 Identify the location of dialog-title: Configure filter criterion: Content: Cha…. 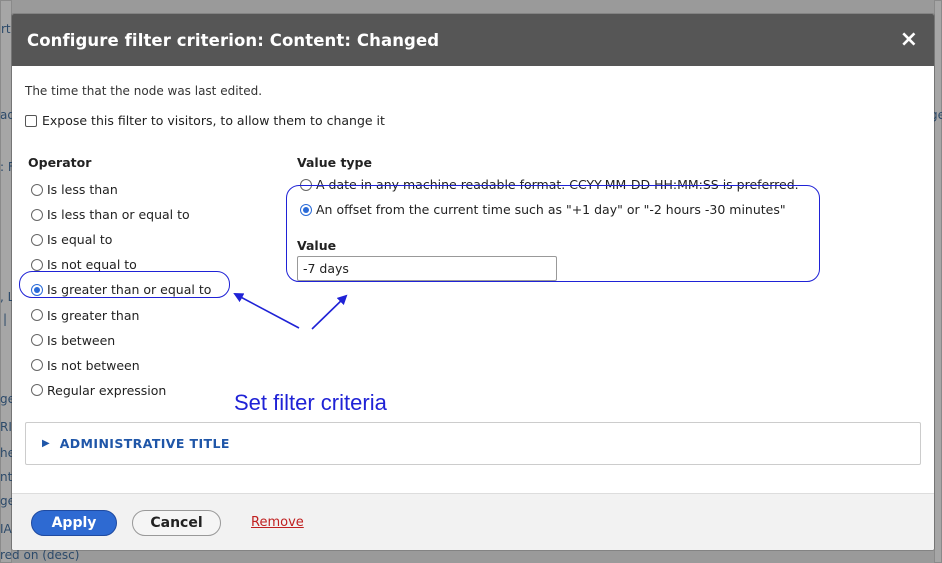
(233, 40).